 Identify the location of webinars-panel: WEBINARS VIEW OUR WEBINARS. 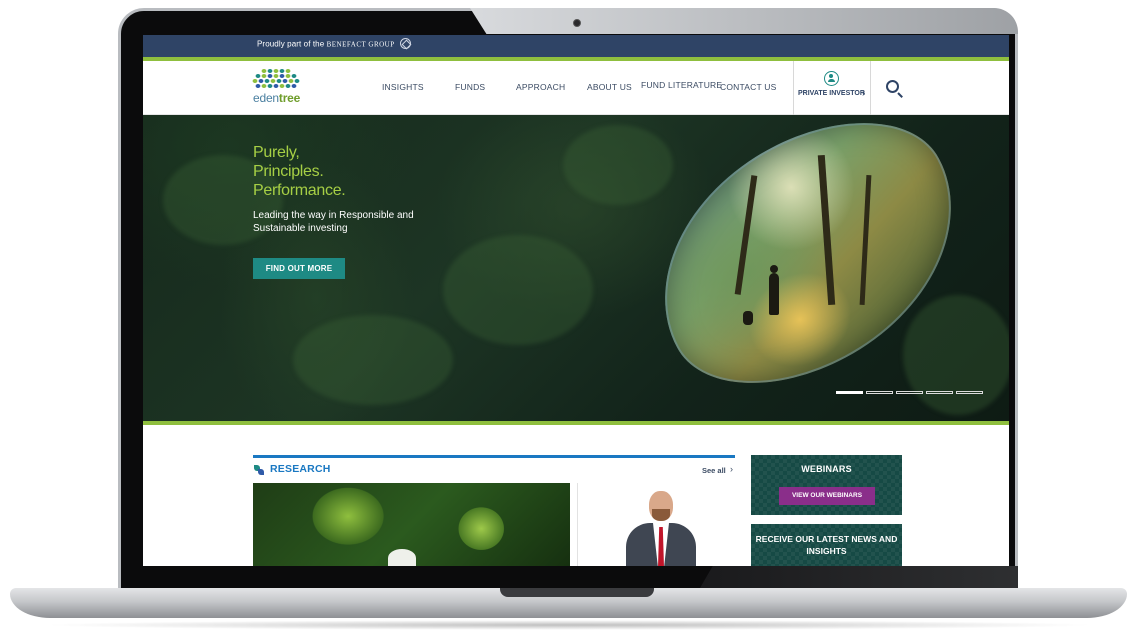
(826, 485).